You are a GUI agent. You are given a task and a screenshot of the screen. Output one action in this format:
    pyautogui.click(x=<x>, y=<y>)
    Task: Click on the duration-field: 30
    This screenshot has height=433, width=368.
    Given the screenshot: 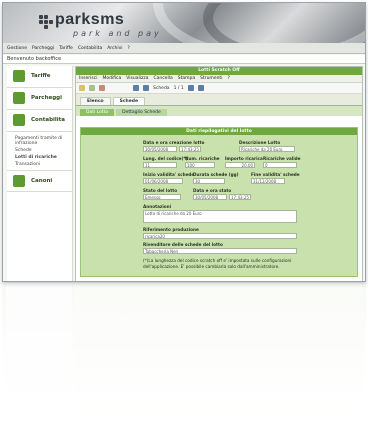 What is the action you would take?
    pyautogui.click(x=209, y=181)
    